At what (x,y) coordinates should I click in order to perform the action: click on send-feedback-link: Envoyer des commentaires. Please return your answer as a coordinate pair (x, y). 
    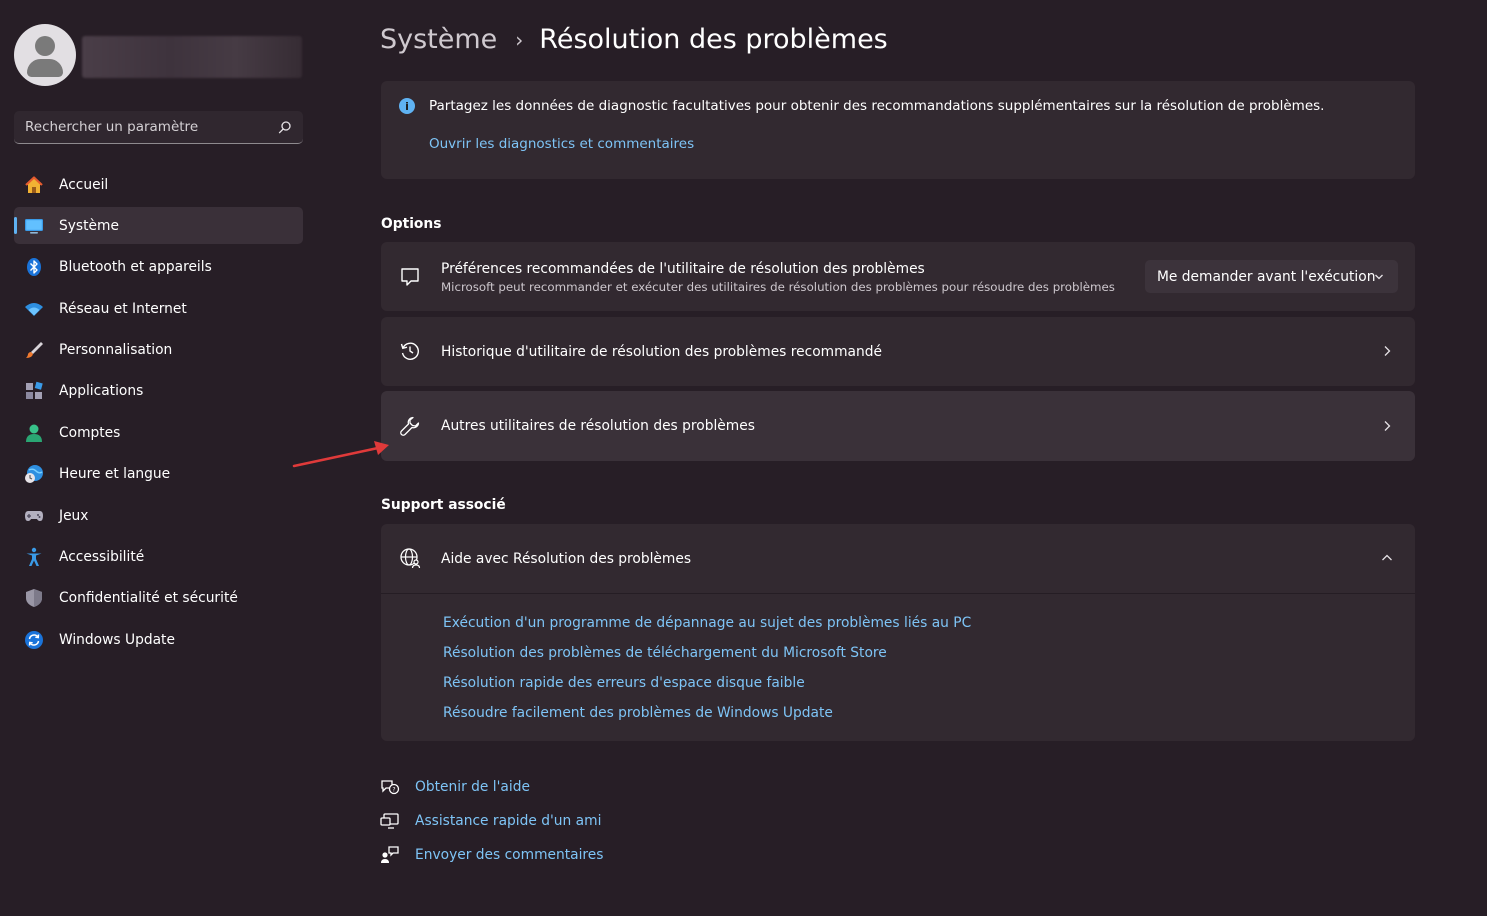
    Looking at the image, I should click on (491, 855).